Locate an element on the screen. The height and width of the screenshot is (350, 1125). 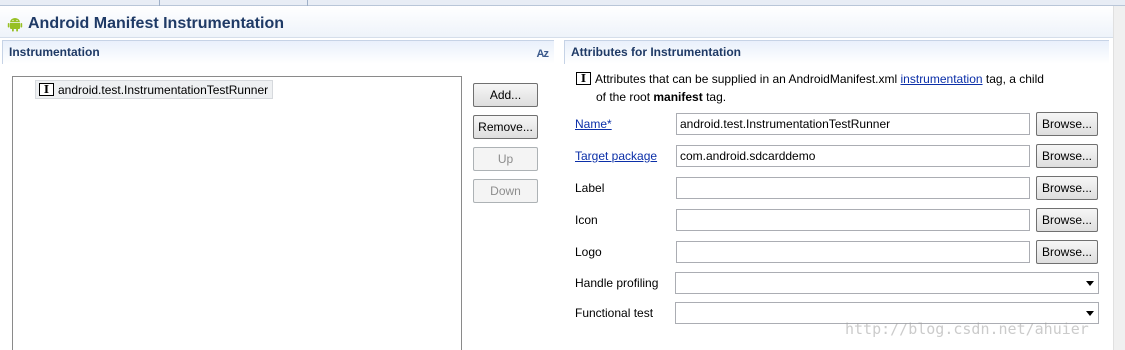
page-title: Android Manifest Instrumentation is located at coordinates (156, 23).